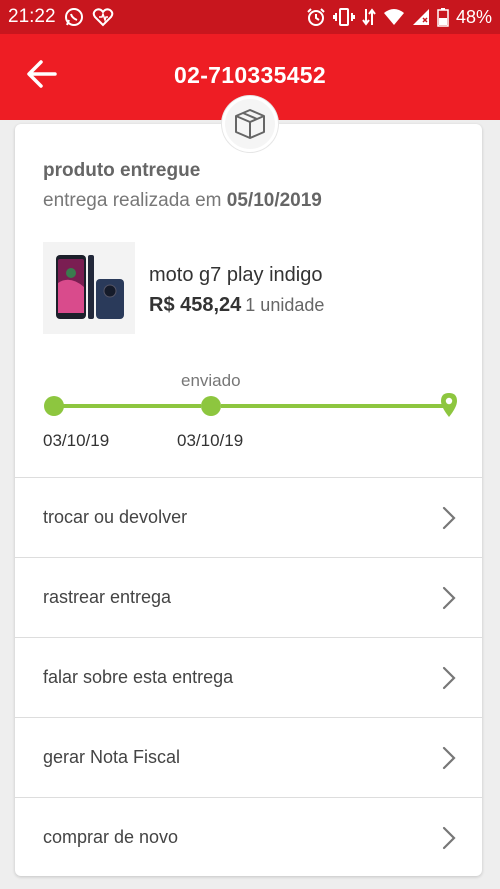  What do you see at coordinates (394, 17) in the screenshot?
I see `wifi-icon` at bounding box center [394, 17].